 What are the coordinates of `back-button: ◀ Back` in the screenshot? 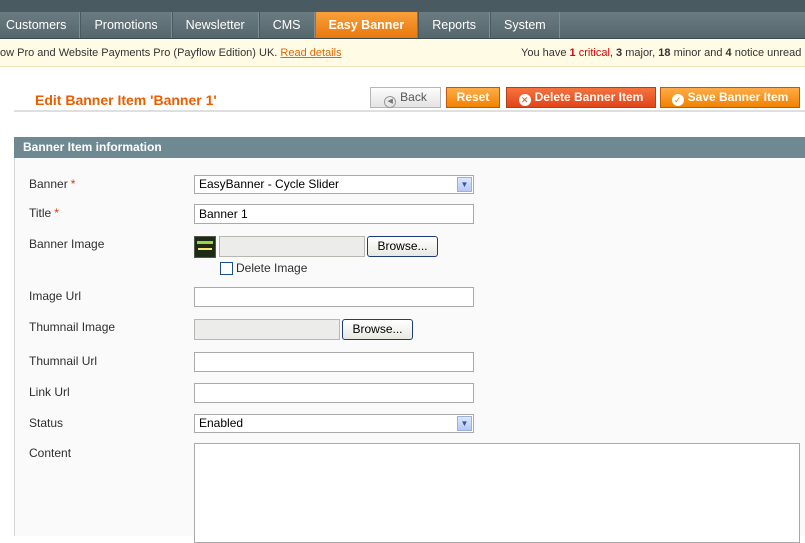 It's located at (405, 97).